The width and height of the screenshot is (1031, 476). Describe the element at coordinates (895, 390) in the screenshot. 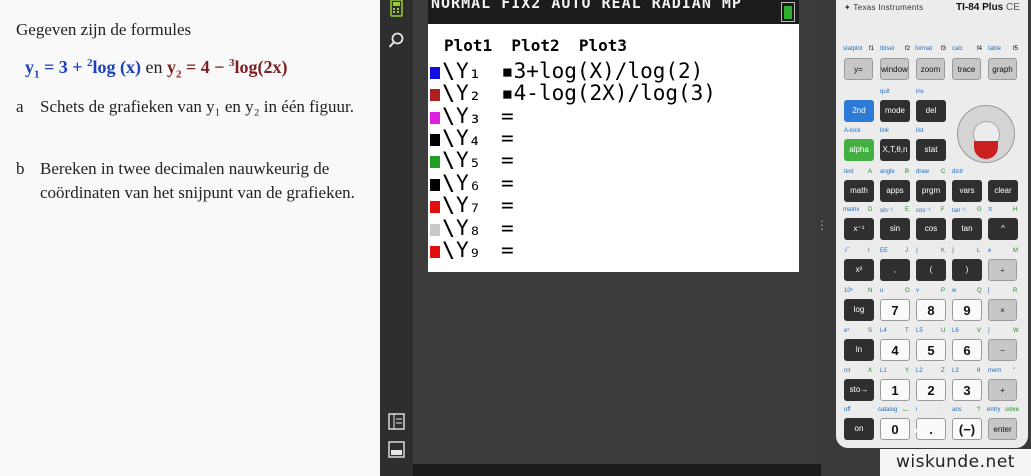

I see `key-k1: 1` at that location.